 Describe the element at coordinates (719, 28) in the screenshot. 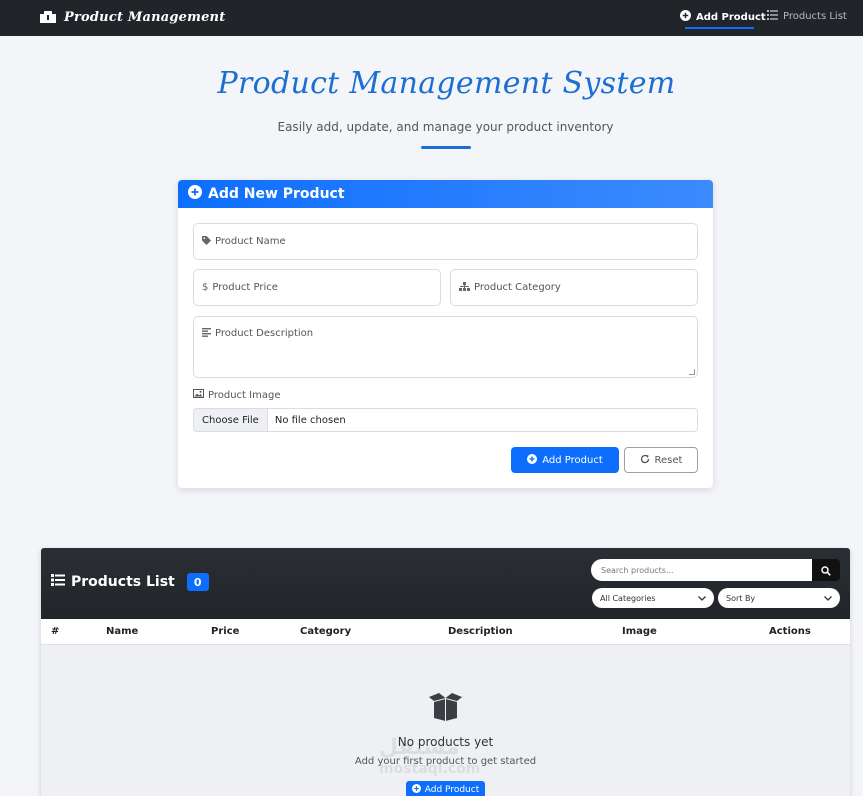

I see `active-underline` at that location.